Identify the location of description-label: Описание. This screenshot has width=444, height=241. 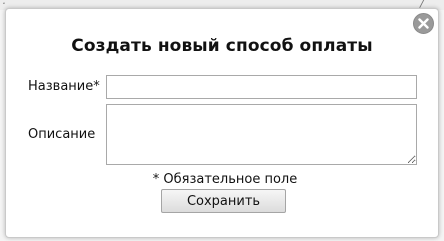
(62, 134).